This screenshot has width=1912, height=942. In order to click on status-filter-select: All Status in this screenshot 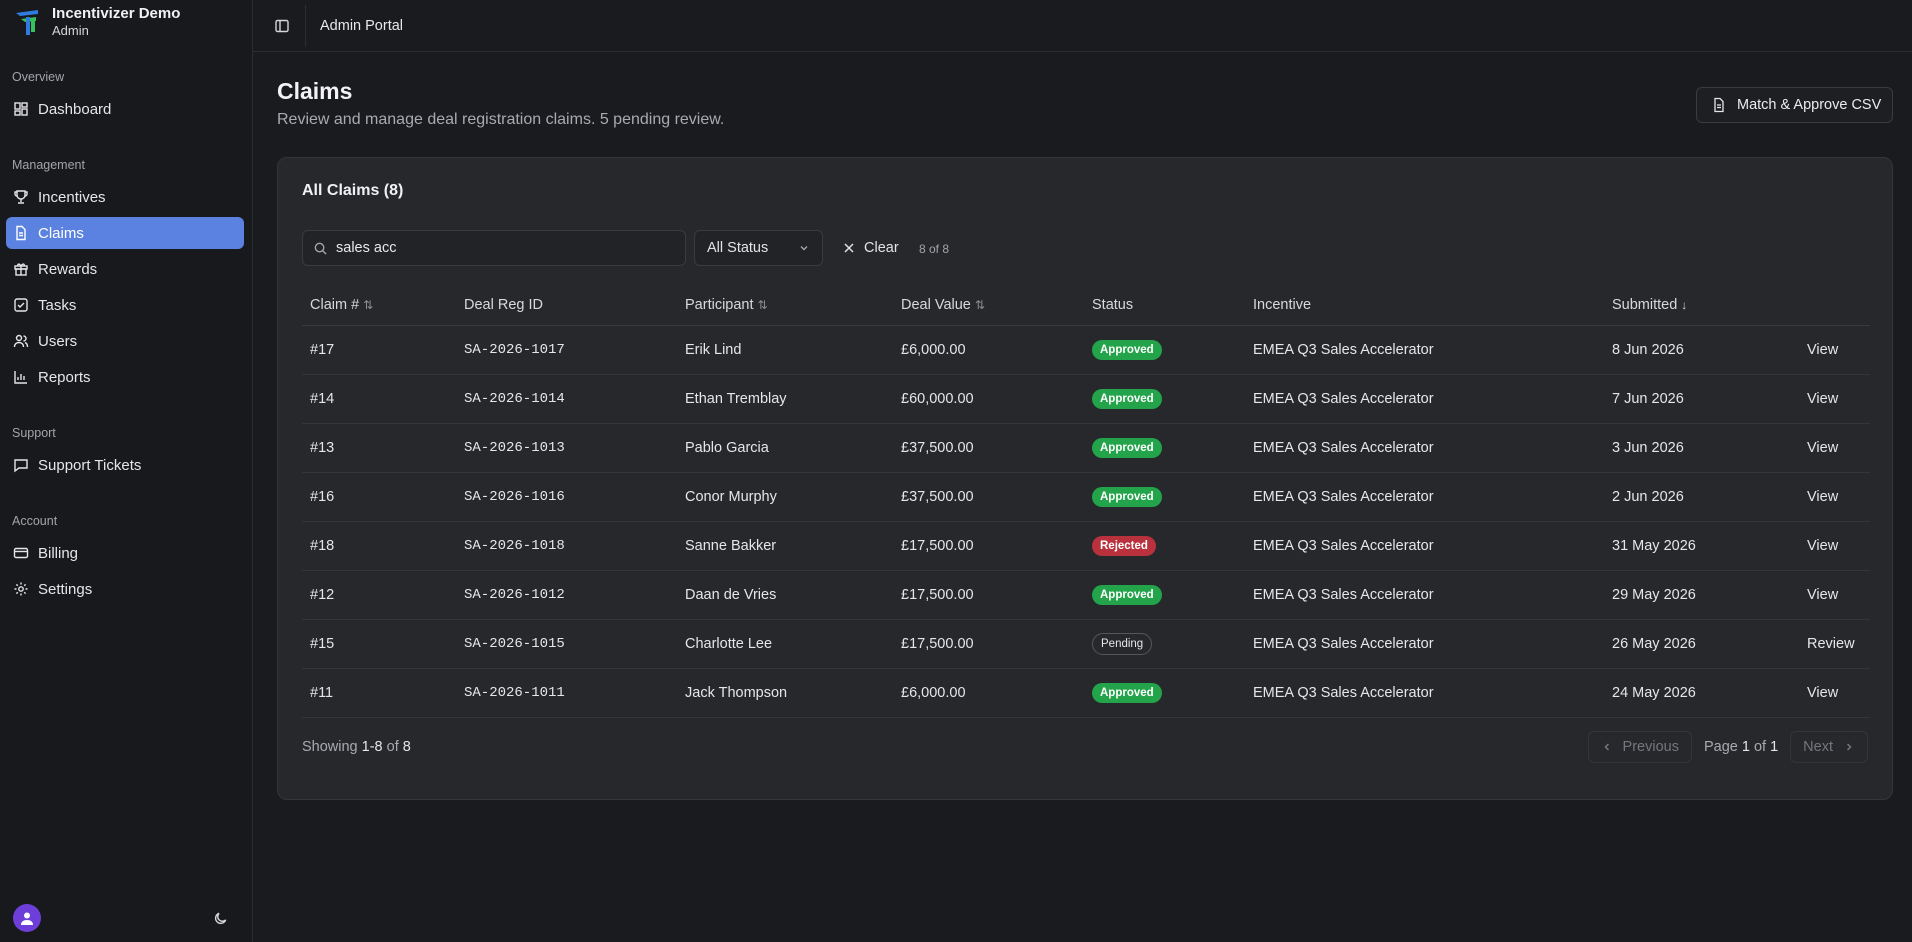, I will do `click(758, 248)`.